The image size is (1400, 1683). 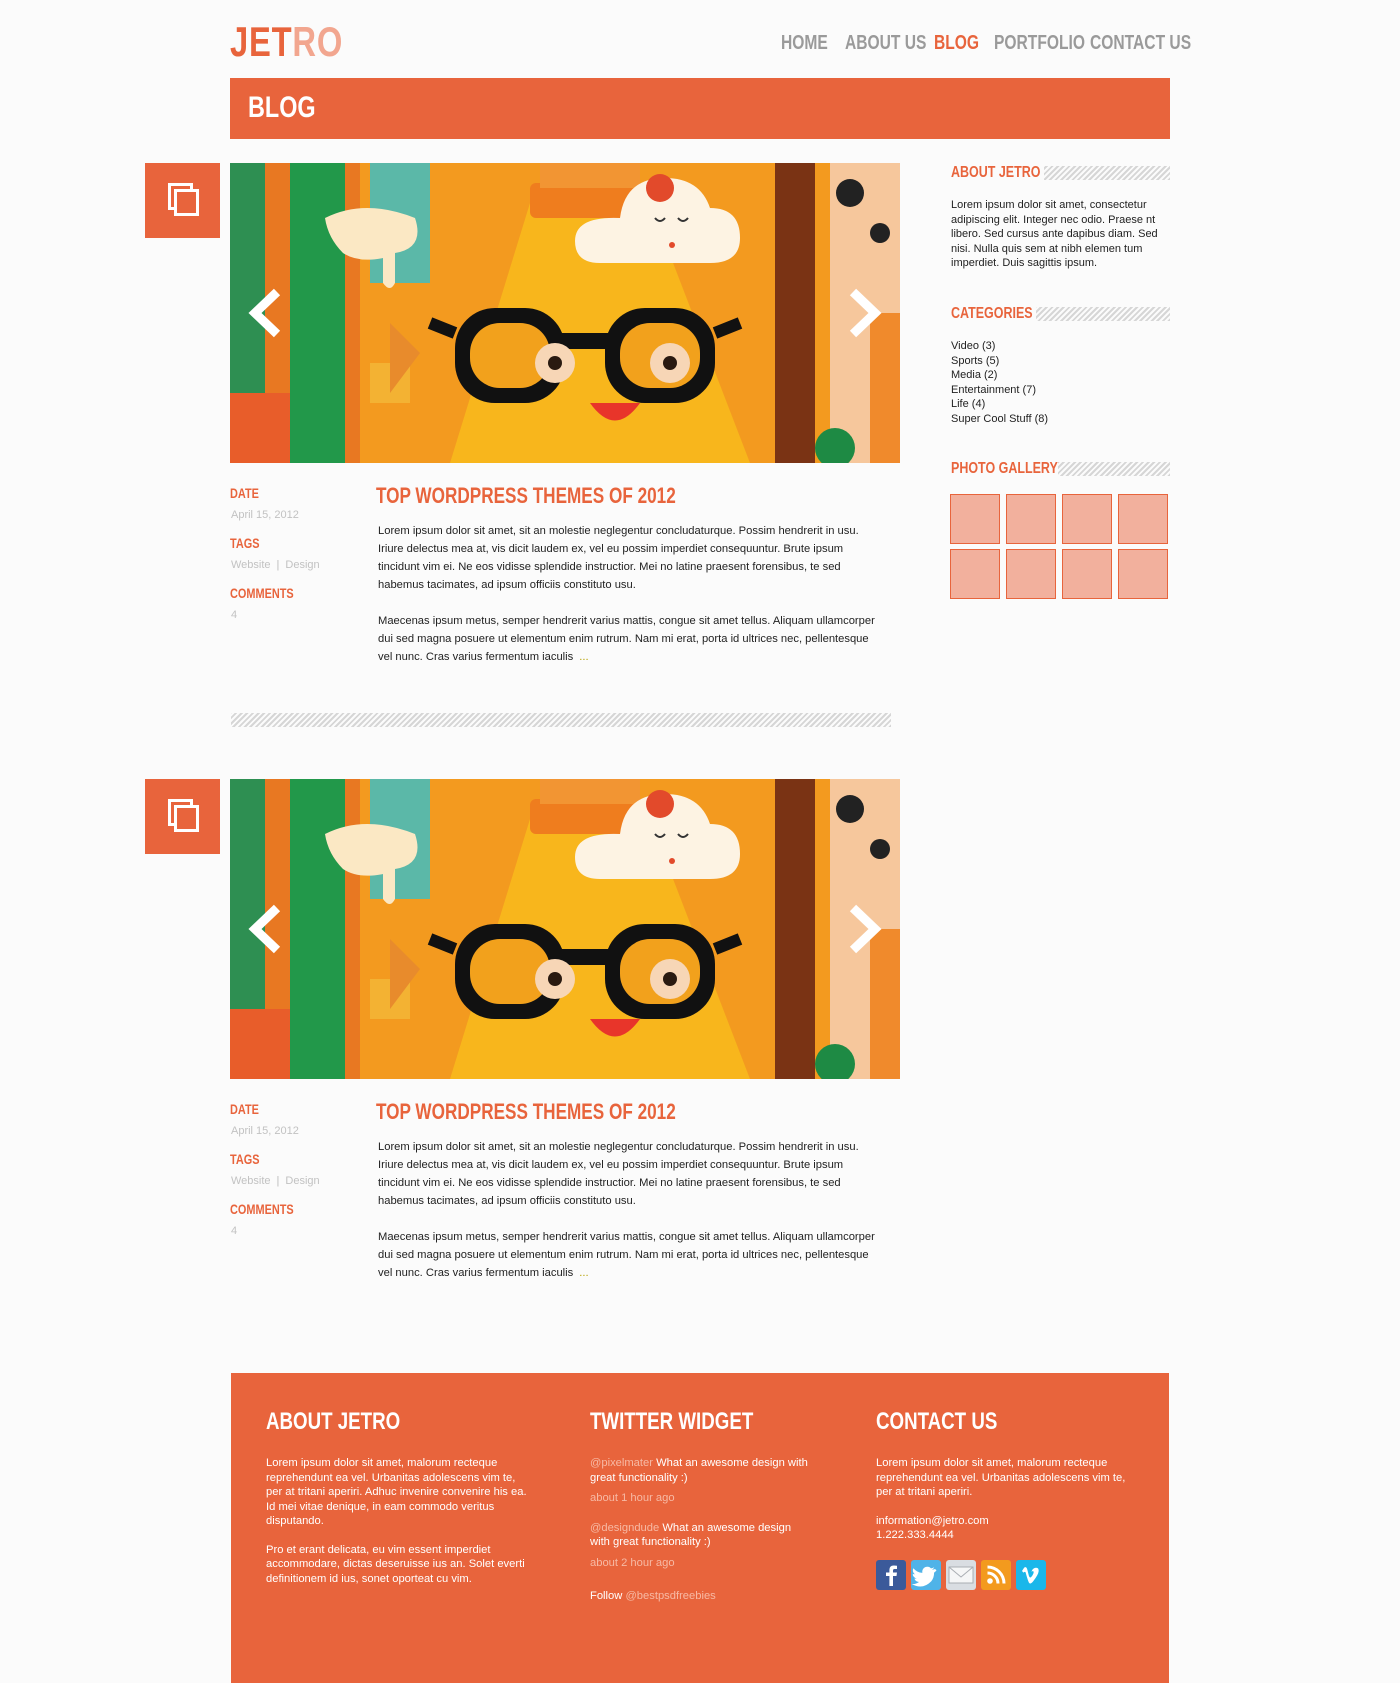 I want to click on page-title-bar: BLOG, so click(x=700, y=108).